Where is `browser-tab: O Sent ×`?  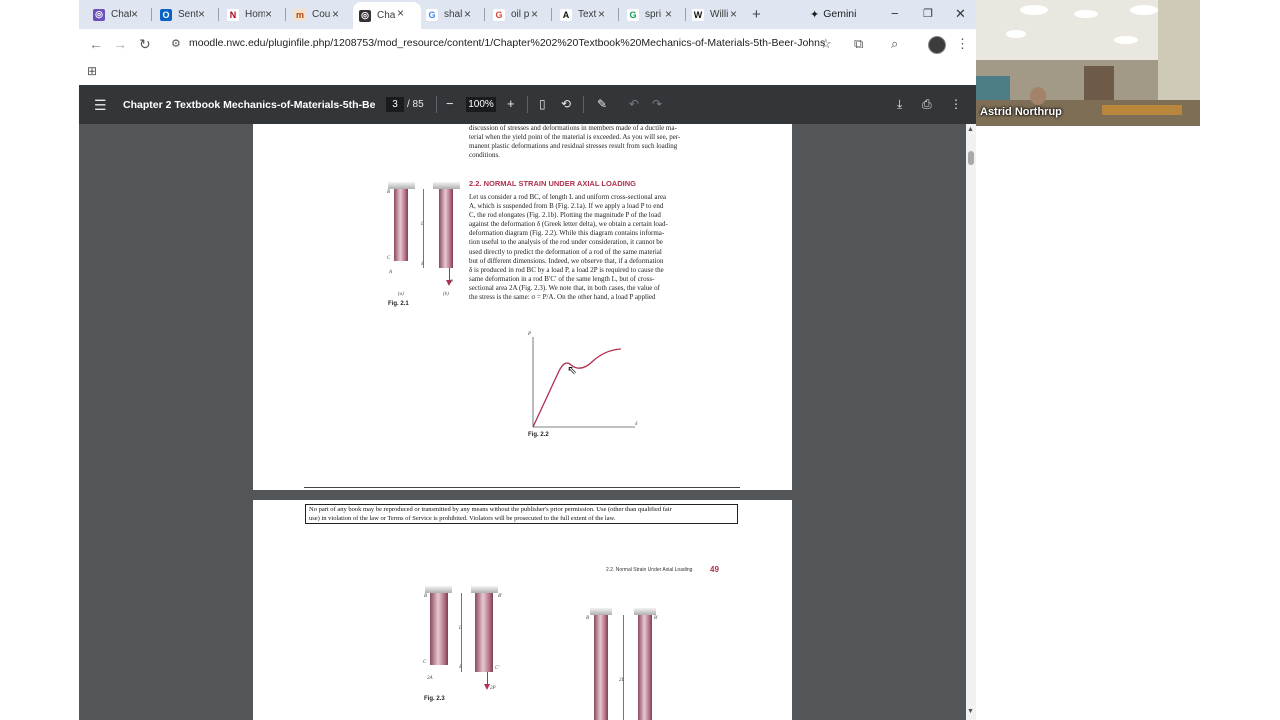
browser-tab: O Sent × is located at coordinates (186, 14).